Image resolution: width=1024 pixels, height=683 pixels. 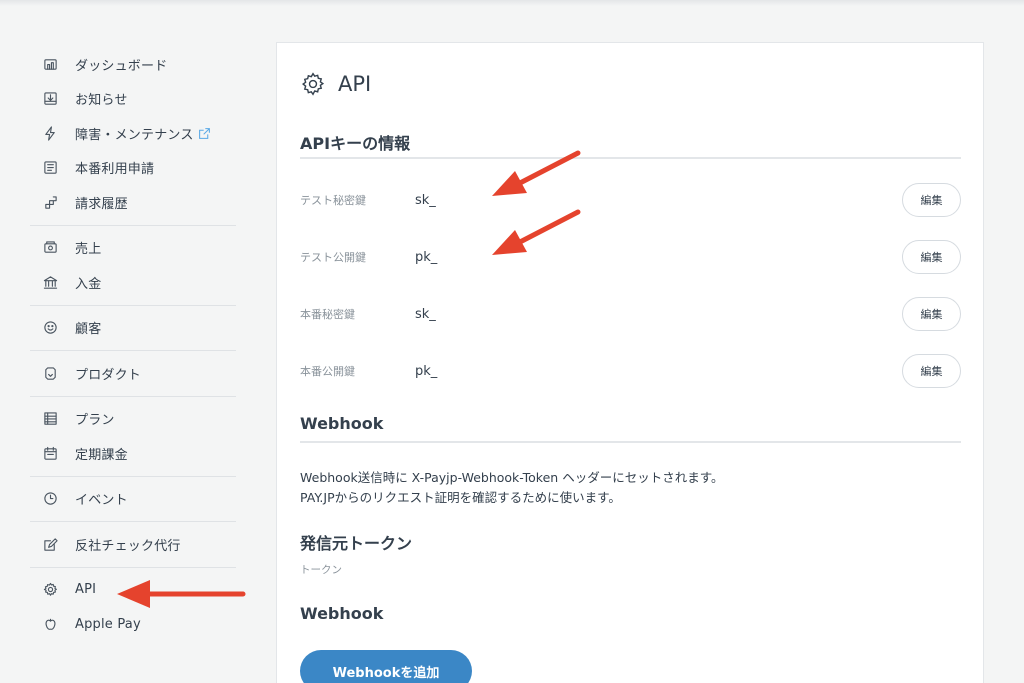 What do you see at coordinates (327, 314) in the screenshot?
I see `api-key-label: 本番秘密鍵` at bounding box center [327, 314].